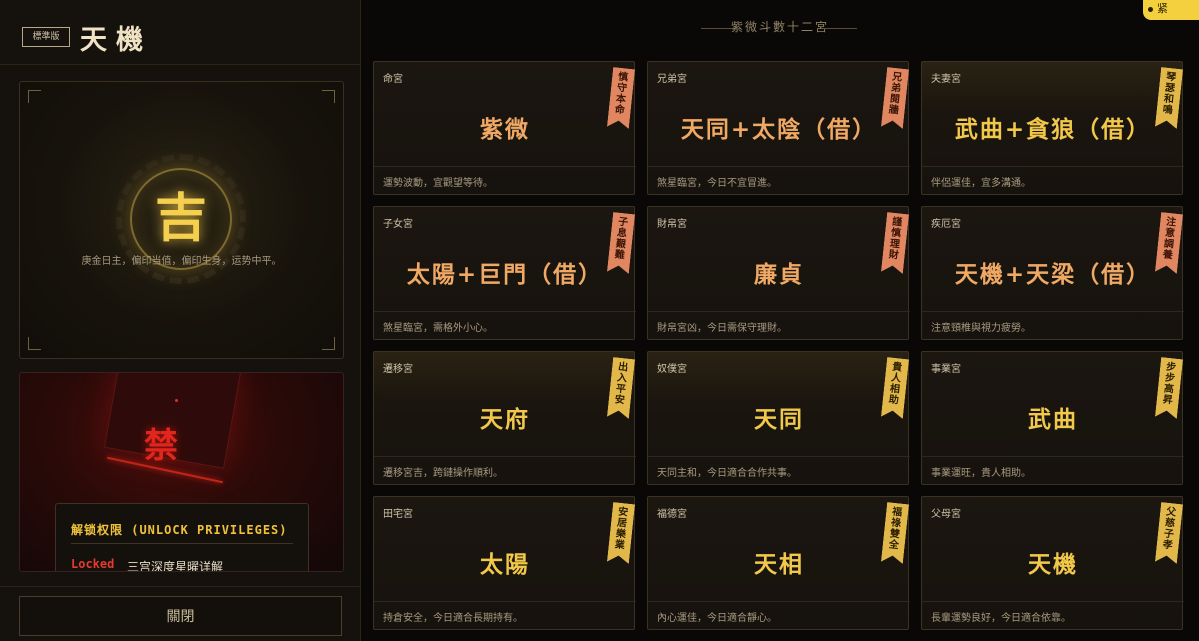 The width and height of the screenshot is (1199, 641). I want to click on corner-badge-label: 紧, so click(1162, 8).